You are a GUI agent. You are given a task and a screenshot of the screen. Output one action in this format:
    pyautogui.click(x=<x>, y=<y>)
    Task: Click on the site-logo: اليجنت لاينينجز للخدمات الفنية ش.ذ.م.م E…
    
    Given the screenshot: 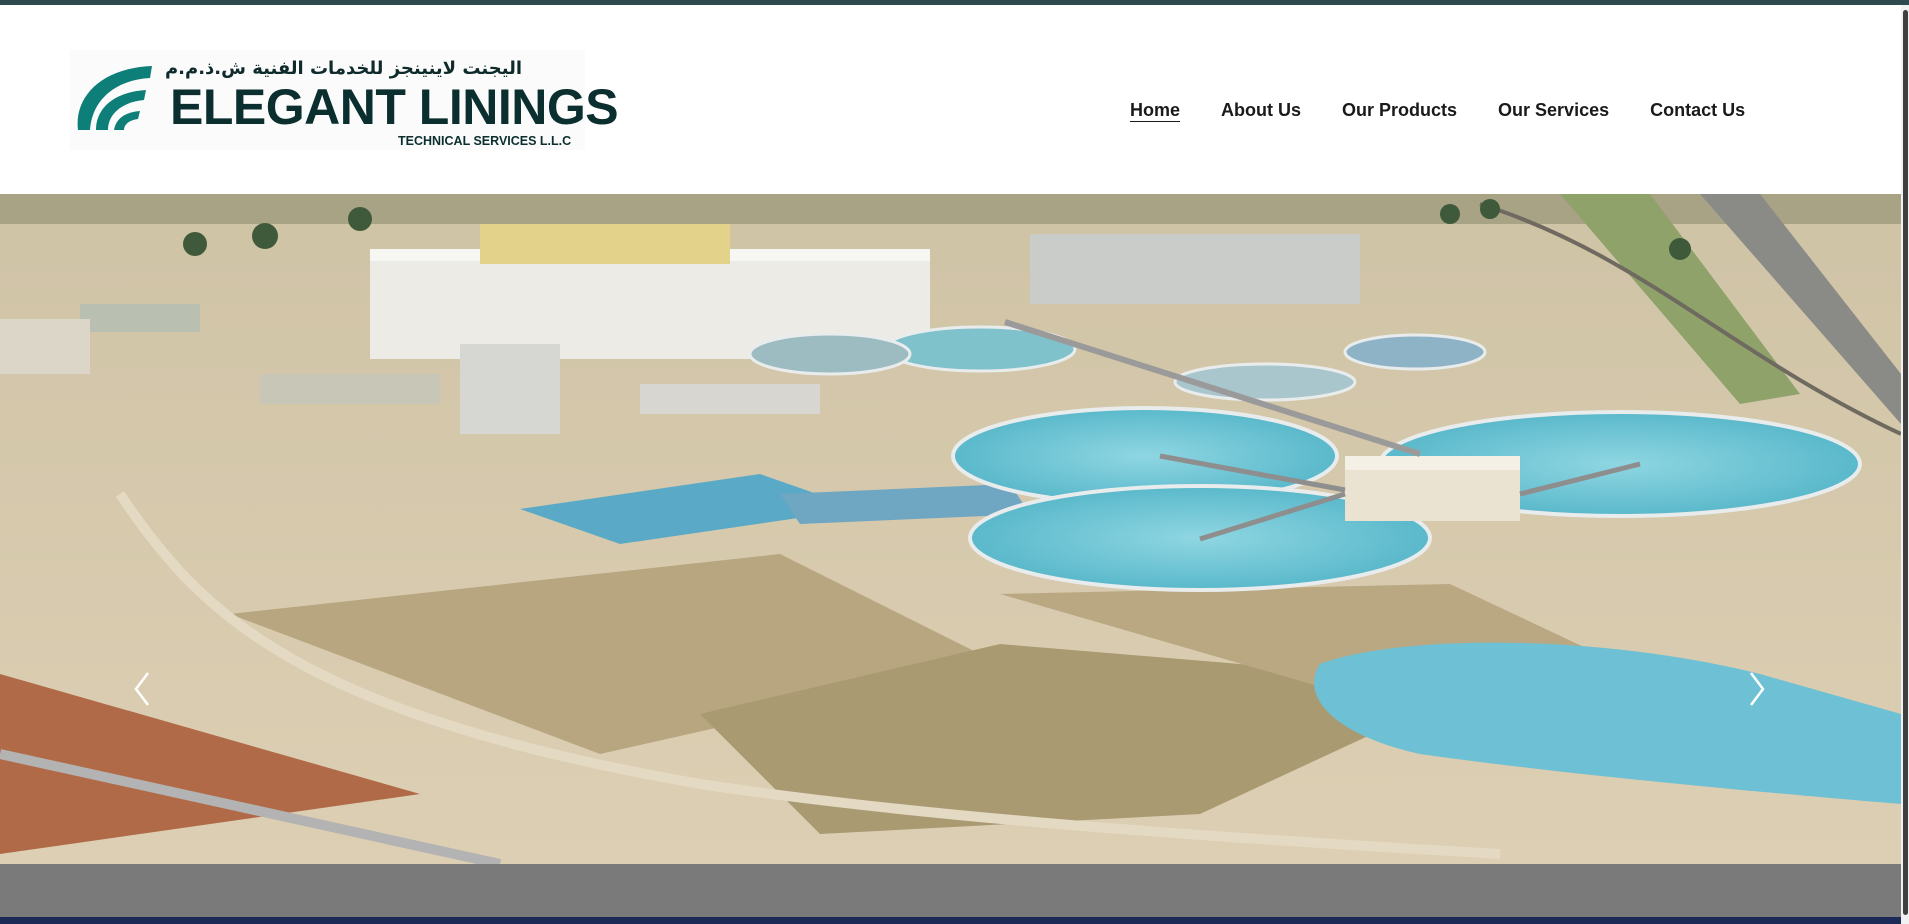 What is the action you would take?
    pyautogui.click(x=344, y=100)
    